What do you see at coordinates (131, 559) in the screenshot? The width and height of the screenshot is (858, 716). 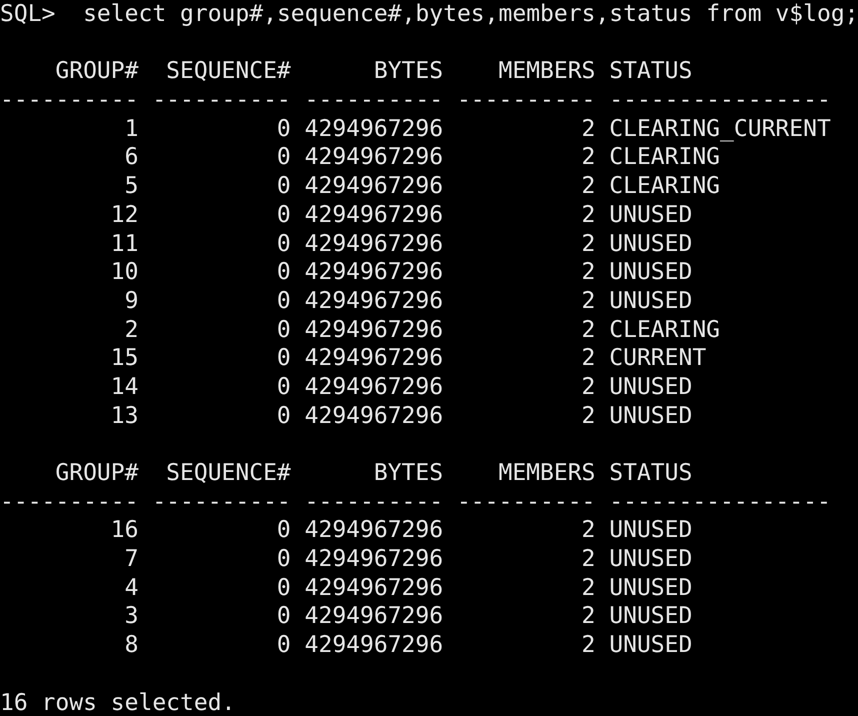 I see `table-cell-text: 7` at bounding box center [131, 559].